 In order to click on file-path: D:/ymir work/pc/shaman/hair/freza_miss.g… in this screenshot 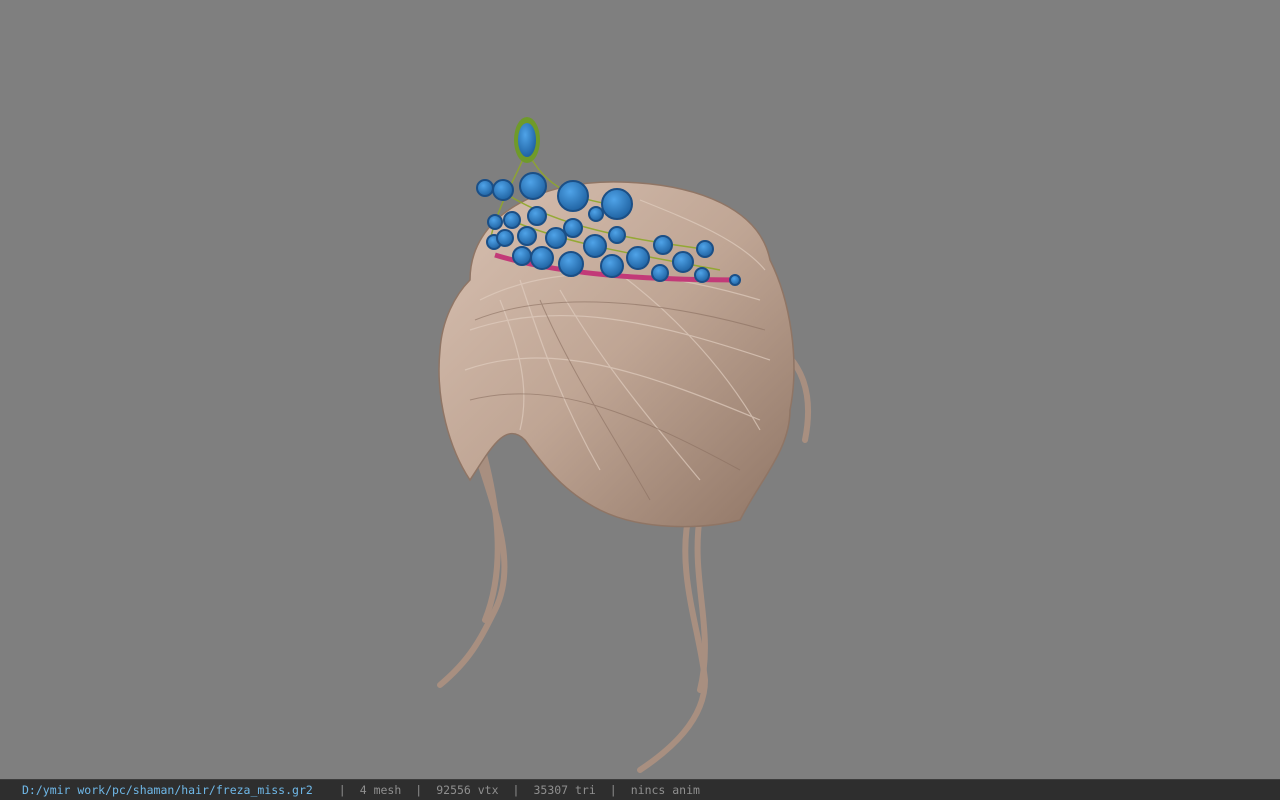, I will do `click(167, 790)`.